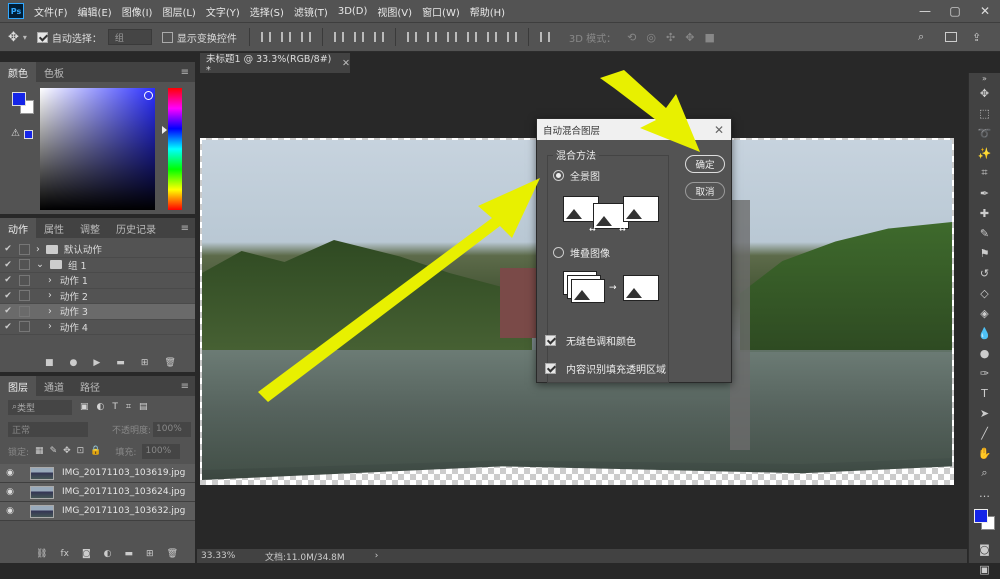 The width and height of the screenshot is (1000, 579). What do you see at coordinates (976, 37) in the screenshot?
I see `share-icon: ⇪` at bounding box center [976, 37].